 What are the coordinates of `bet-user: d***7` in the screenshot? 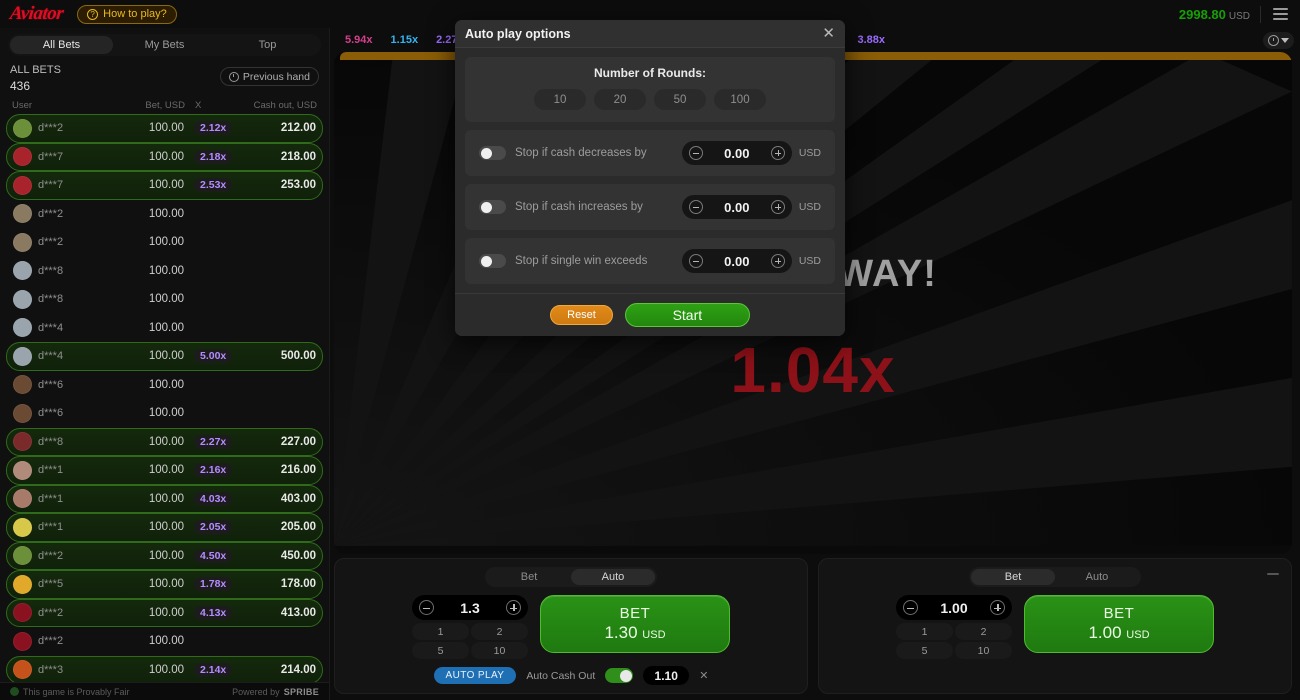 It's located at (51, 185).